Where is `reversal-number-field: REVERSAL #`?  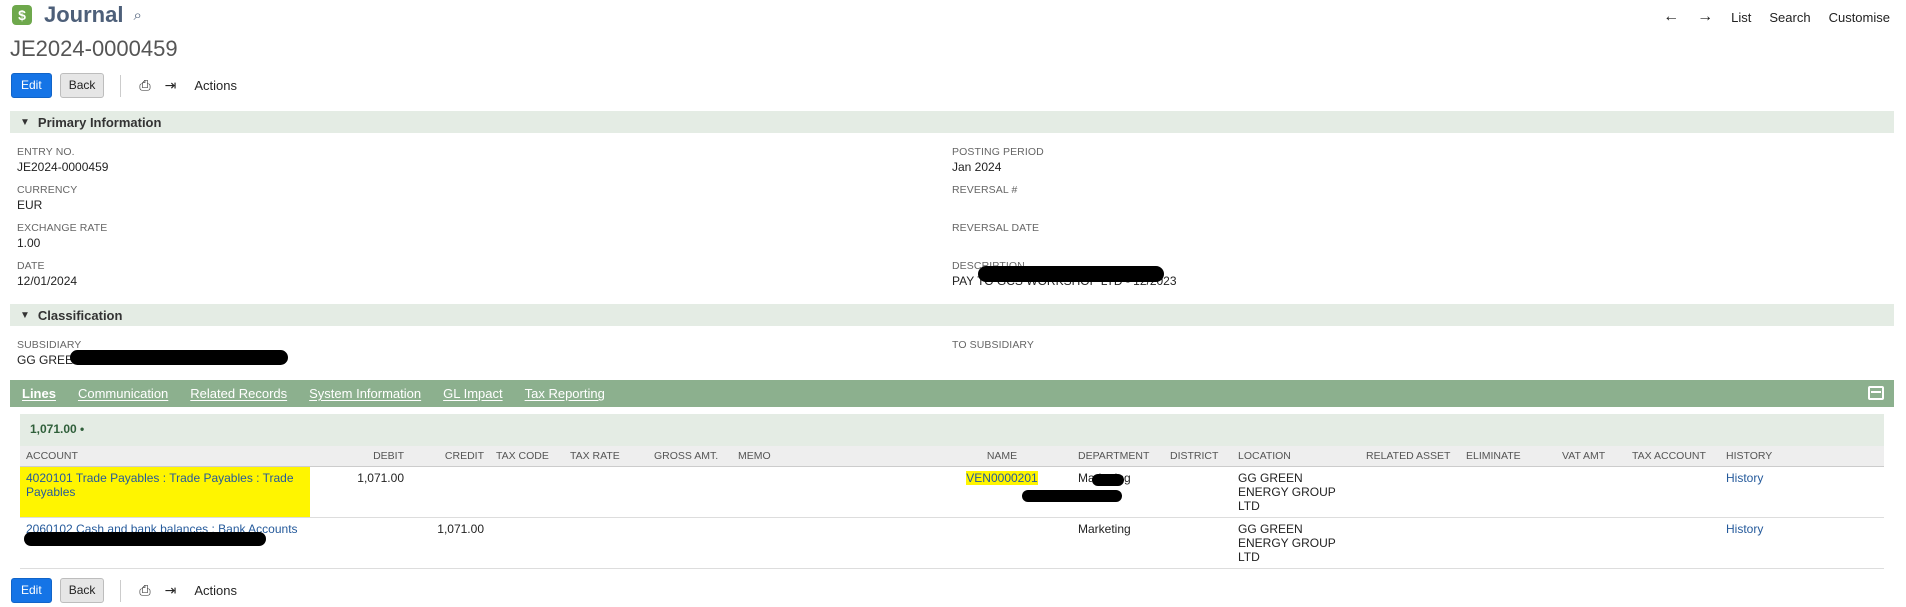
reversal-number-field: REVERSAL # is located at coordinates (984, 190).